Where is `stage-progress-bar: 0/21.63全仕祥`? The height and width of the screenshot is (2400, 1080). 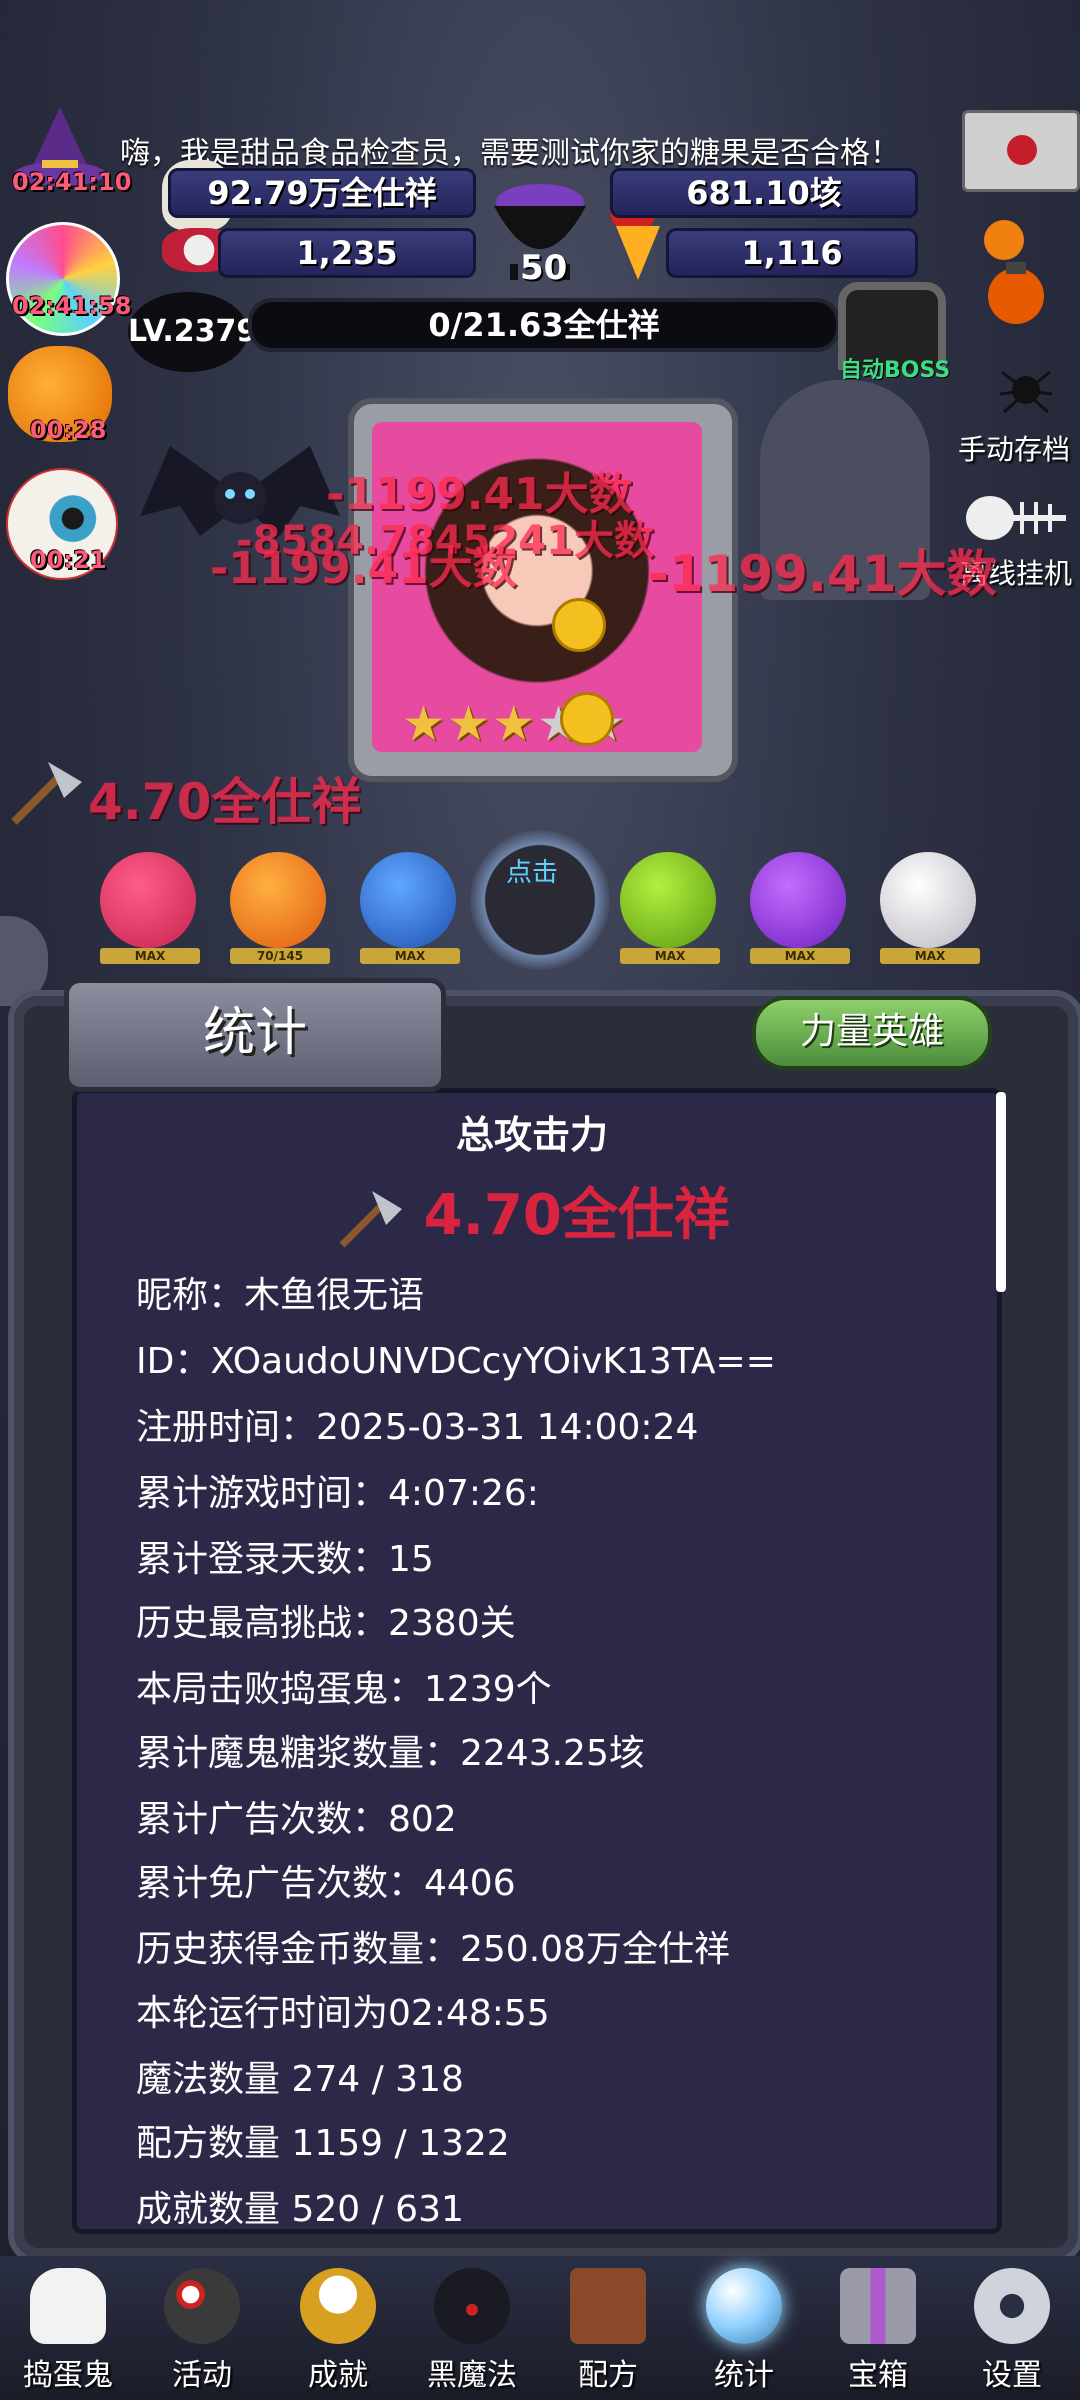
stage-progress-bar: 0/21.63全仕祥 is located at coordinates (544, 325).